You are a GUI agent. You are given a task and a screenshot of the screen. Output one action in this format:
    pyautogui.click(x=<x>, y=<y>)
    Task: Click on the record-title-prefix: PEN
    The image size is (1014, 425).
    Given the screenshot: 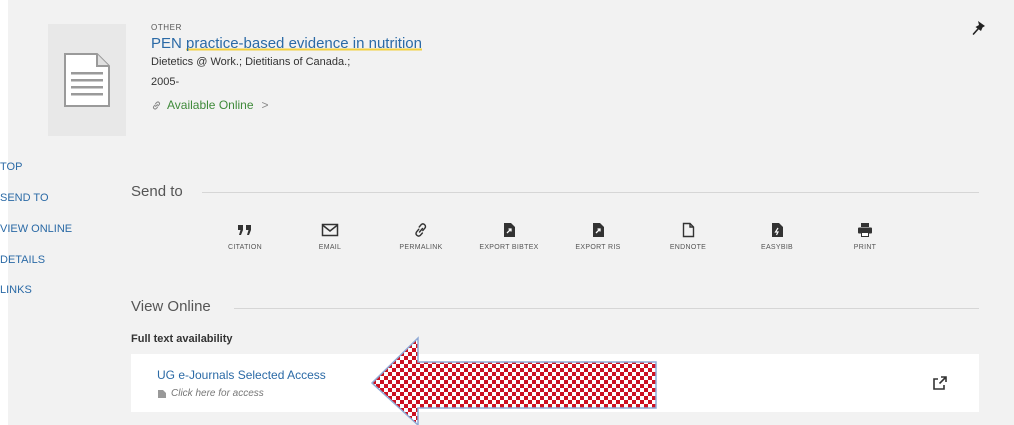 What is the action you would take?
    pyautogui.click(x=169, y=43)
    